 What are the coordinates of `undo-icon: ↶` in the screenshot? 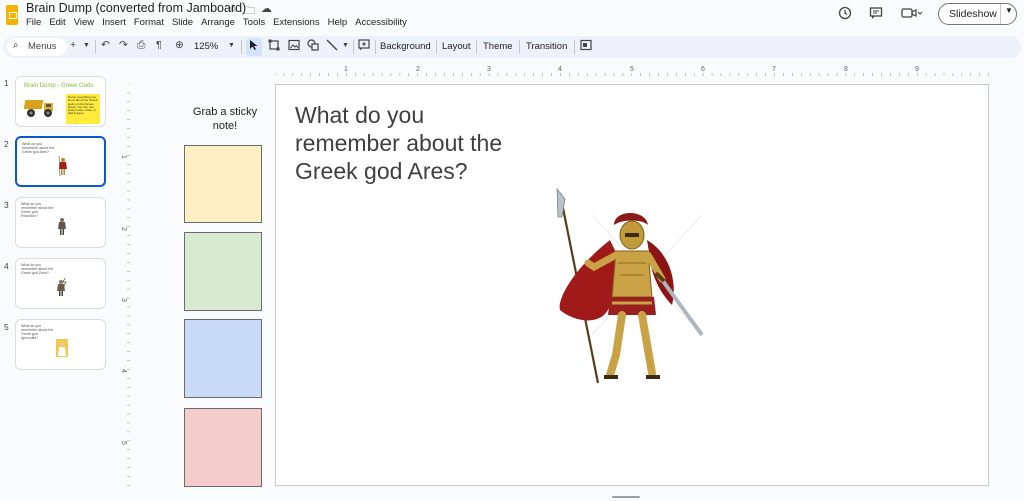 It's located at (105, 45).